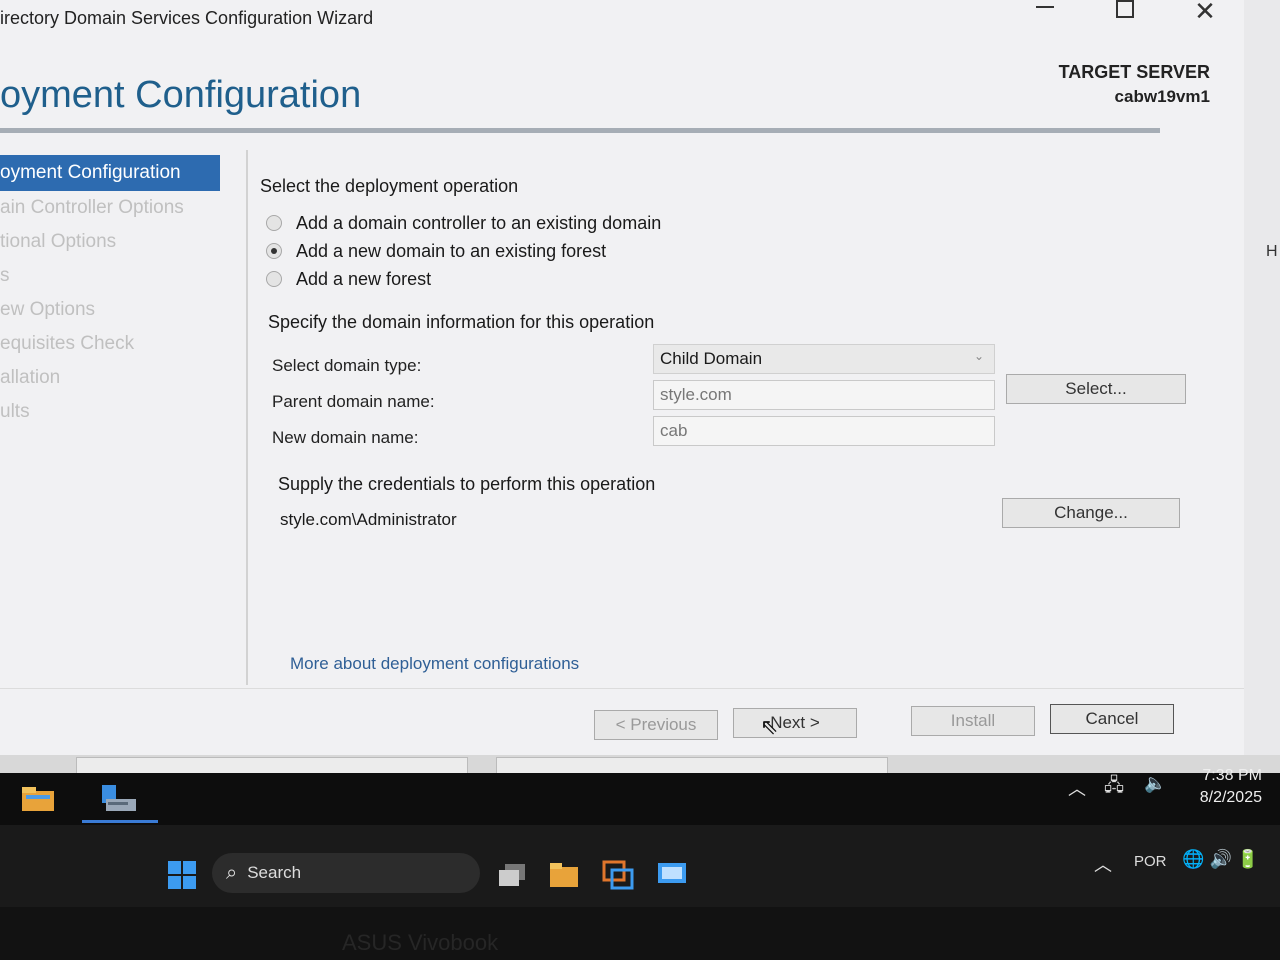 The width and height of the screenshot is (1280, 960). Describe the element at coordinates (973, 721) in the screenshot. I see `install-button: Install` at that location.